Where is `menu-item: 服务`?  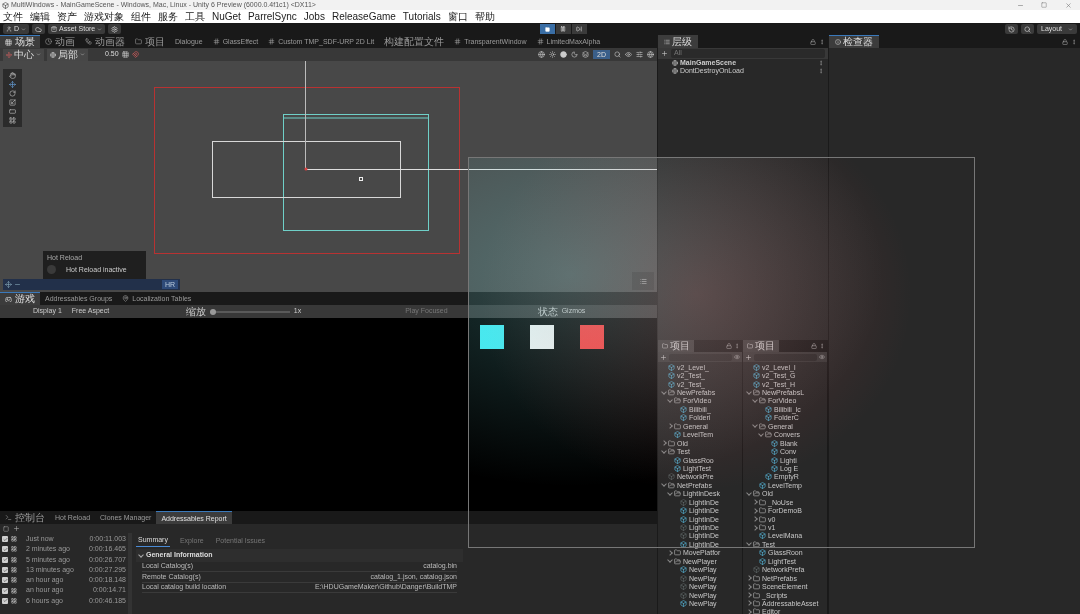
menu-item: 服务 is located at coordinates (168, 16).